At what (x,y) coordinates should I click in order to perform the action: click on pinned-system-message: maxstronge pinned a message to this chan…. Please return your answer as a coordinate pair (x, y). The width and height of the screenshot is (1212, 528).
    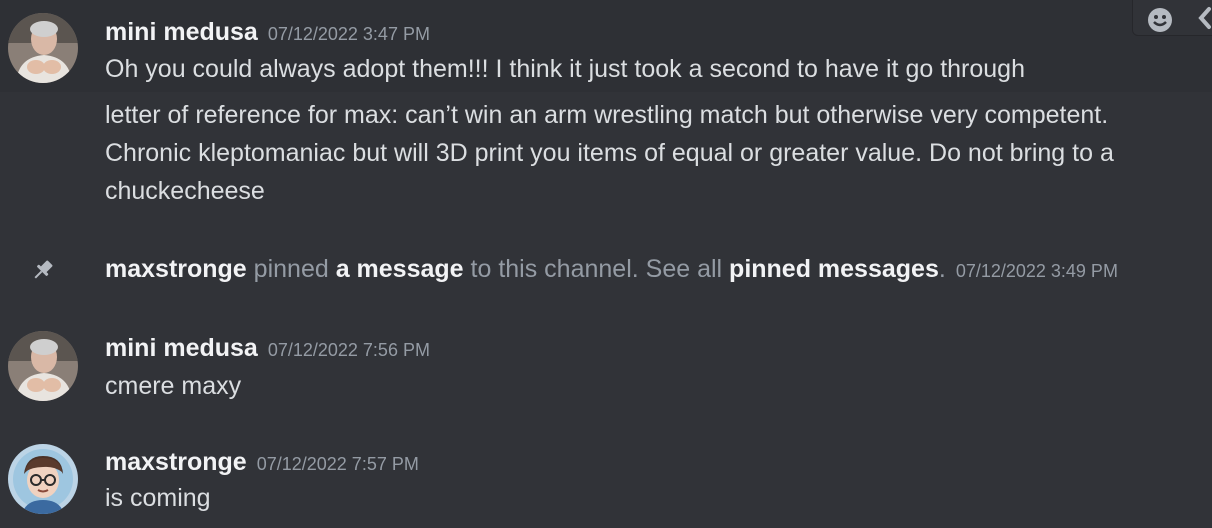
    Looking at the image, I should click on (611, 269).